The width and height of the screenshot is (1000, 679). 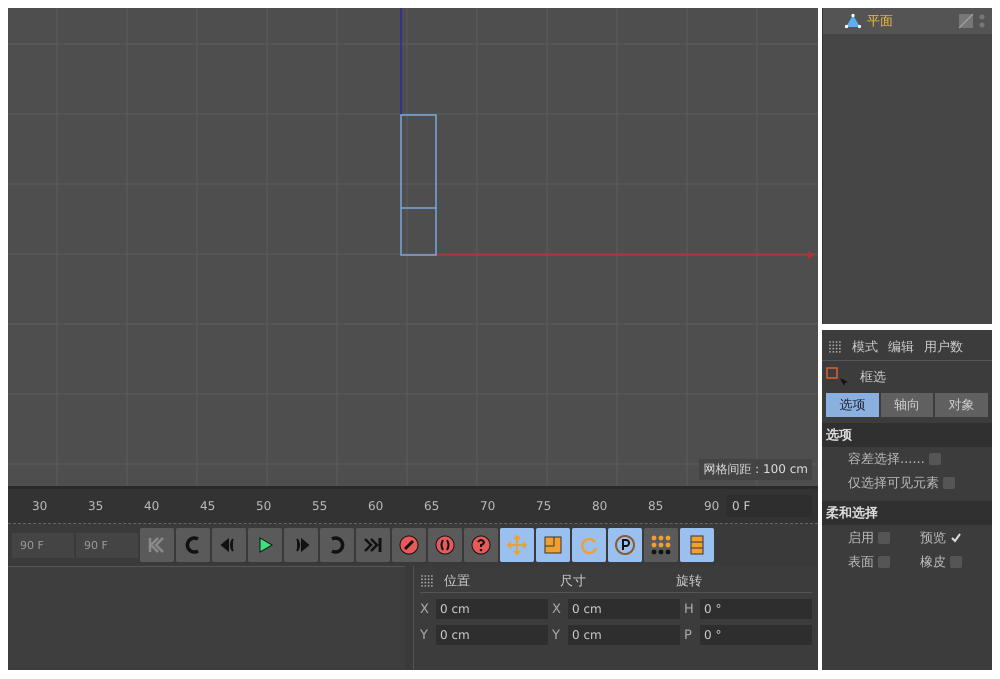 What do you see at coordinates (861, 562) in the screenshot?
I see `option-label: 表面` at bounding box center [861, 562].